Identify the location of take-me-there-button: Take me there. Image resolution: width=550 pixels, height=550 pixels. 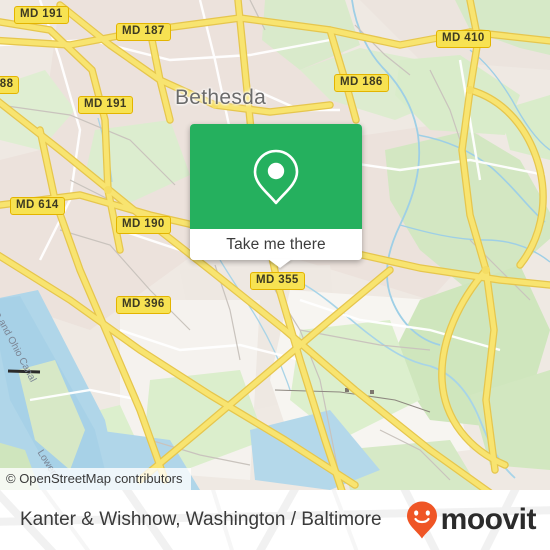
(276, 245).